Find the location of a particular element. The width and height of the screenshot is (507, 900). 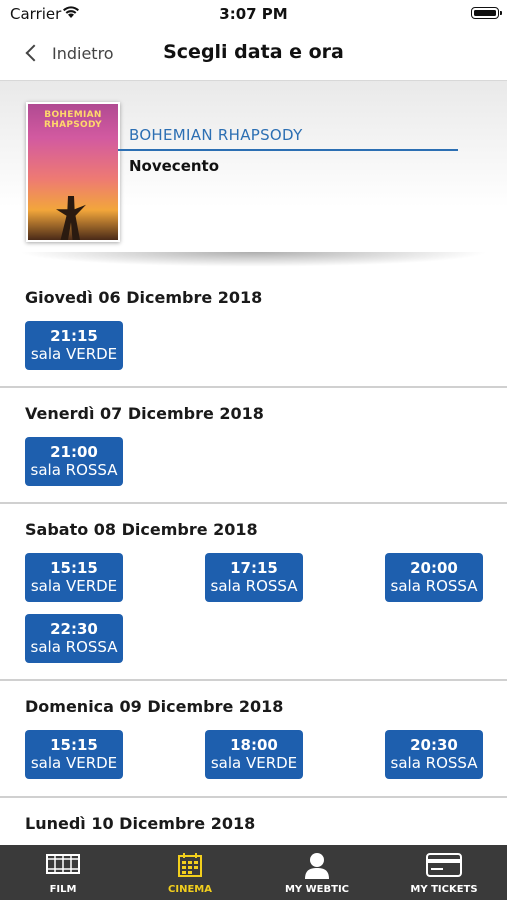

tab-my-webtic: MY WEBTIC is located at coordinates (317, 872).